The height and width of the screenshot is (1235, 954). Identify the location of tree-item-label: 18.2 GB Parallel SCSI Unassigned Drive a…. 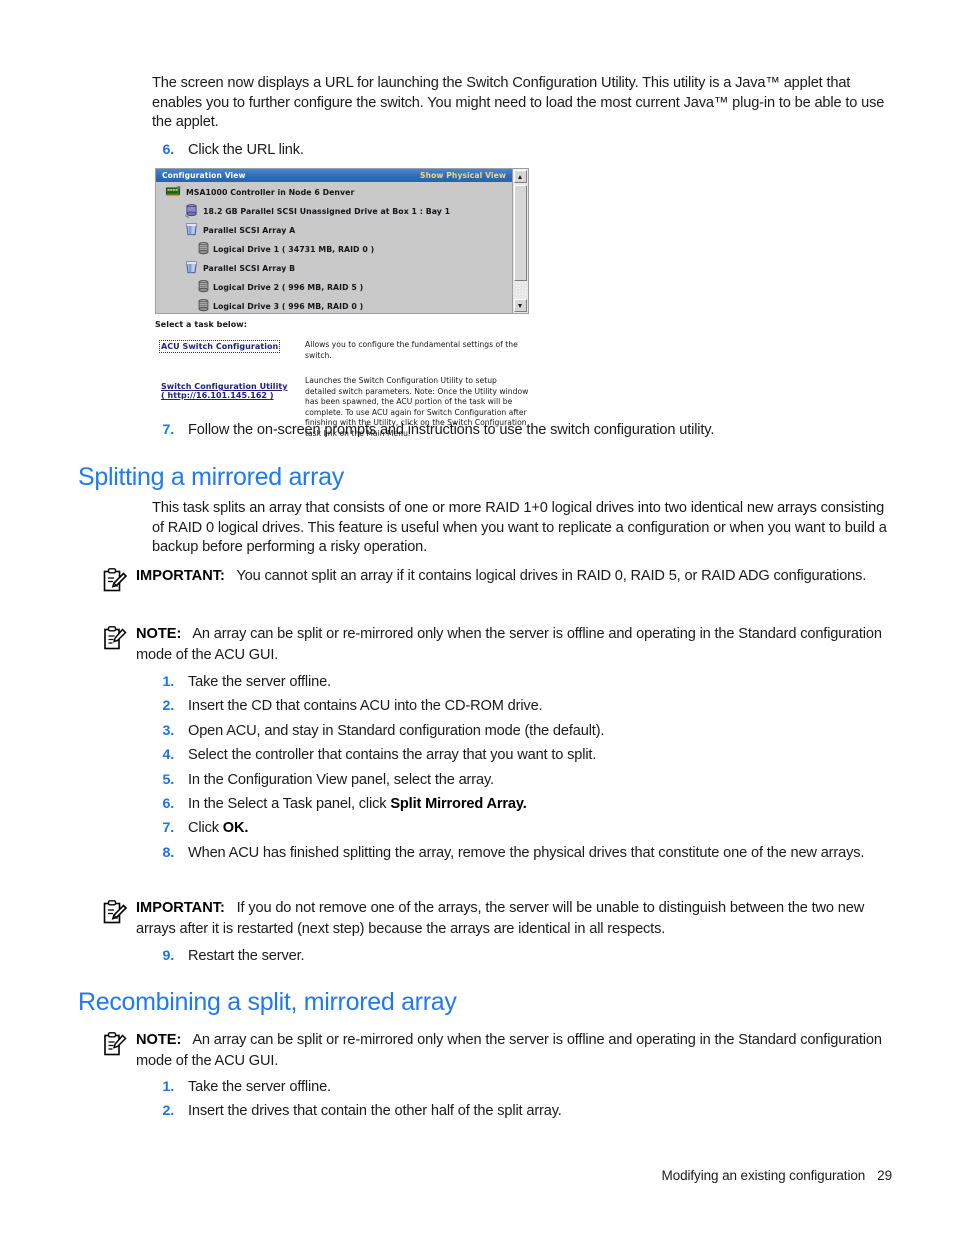
(327, 211).